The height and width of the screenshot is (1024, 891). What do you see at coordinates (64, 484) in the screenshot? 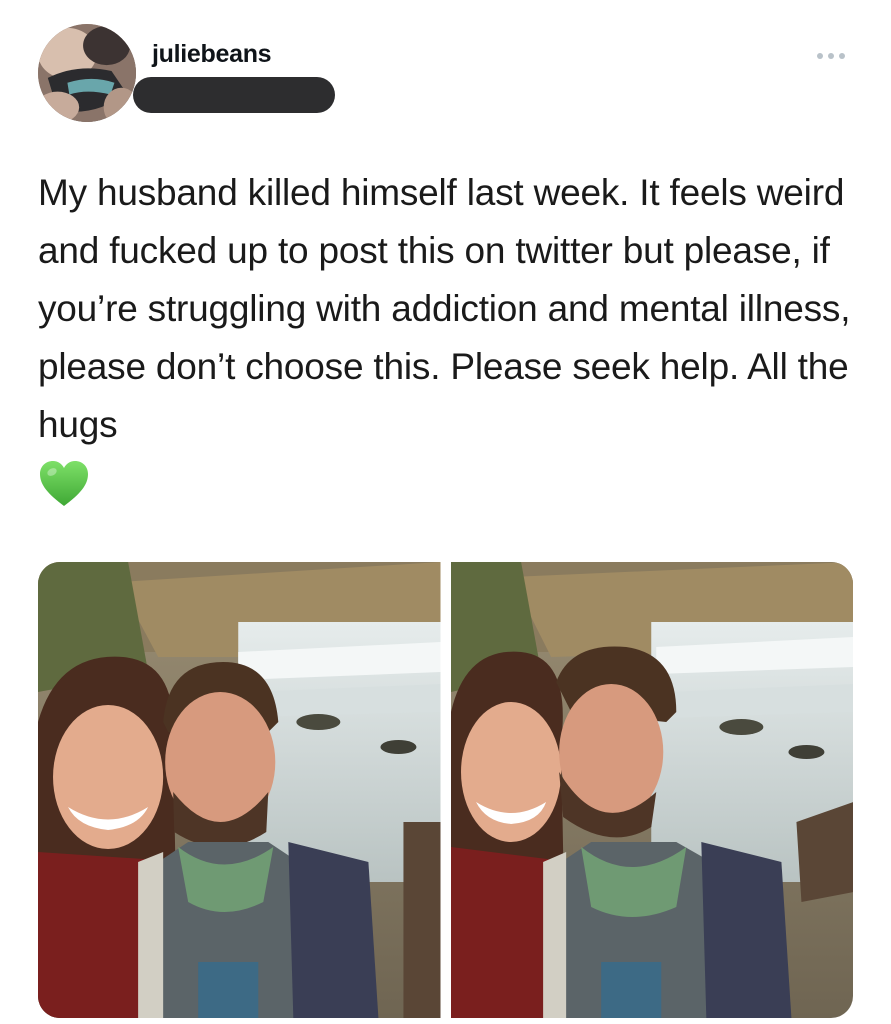
I see `green-heart-icon` at bounding box center [64, 484].